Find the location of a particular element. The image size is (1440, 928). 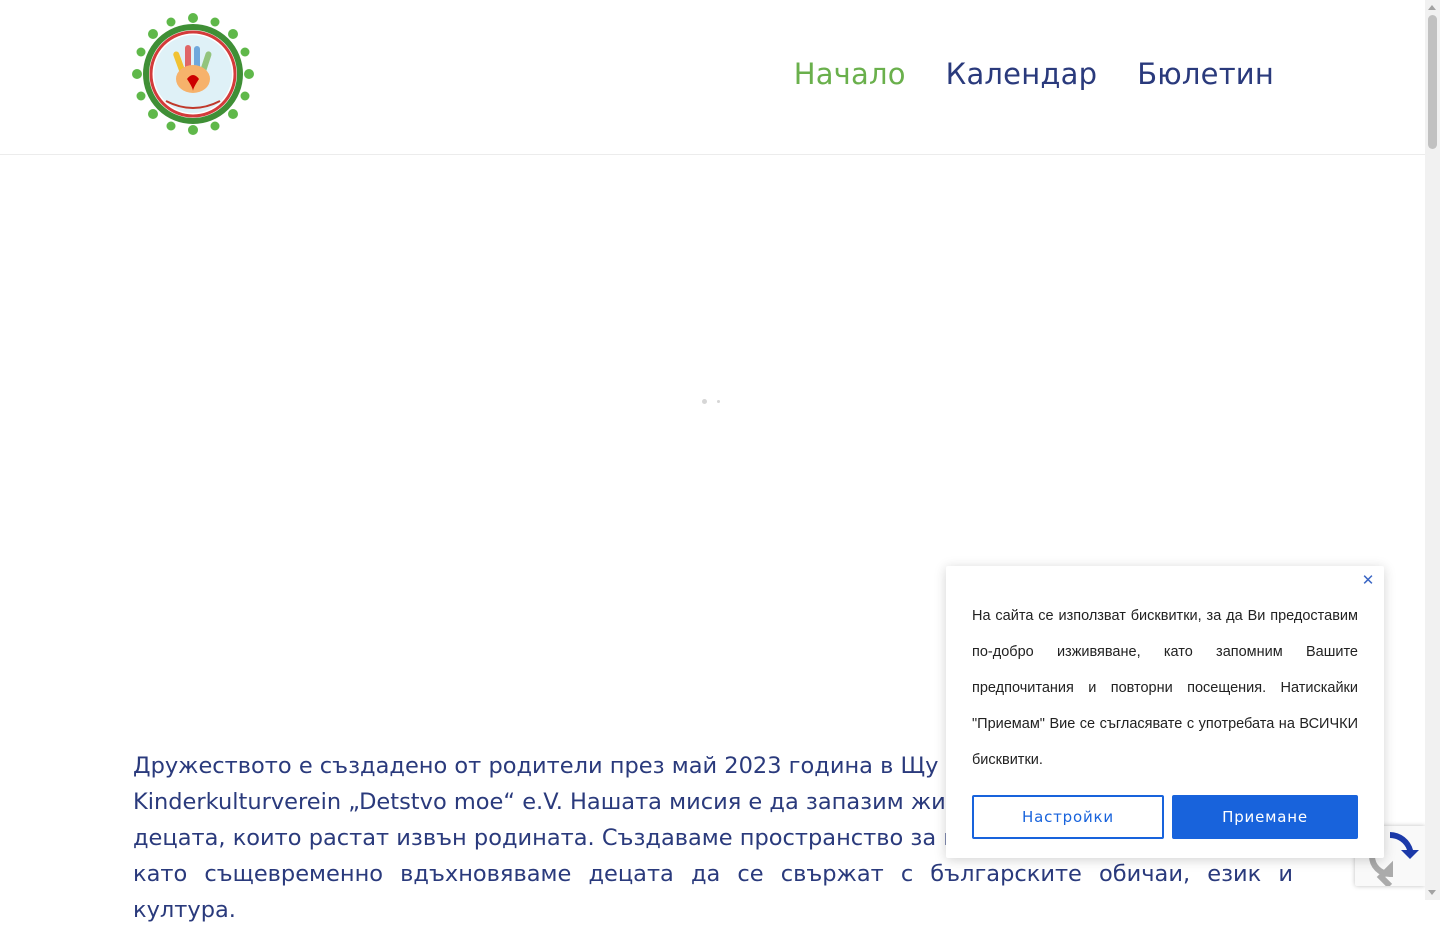

cookie-settings-button: Настройки is located at coordinates (1068, 817).